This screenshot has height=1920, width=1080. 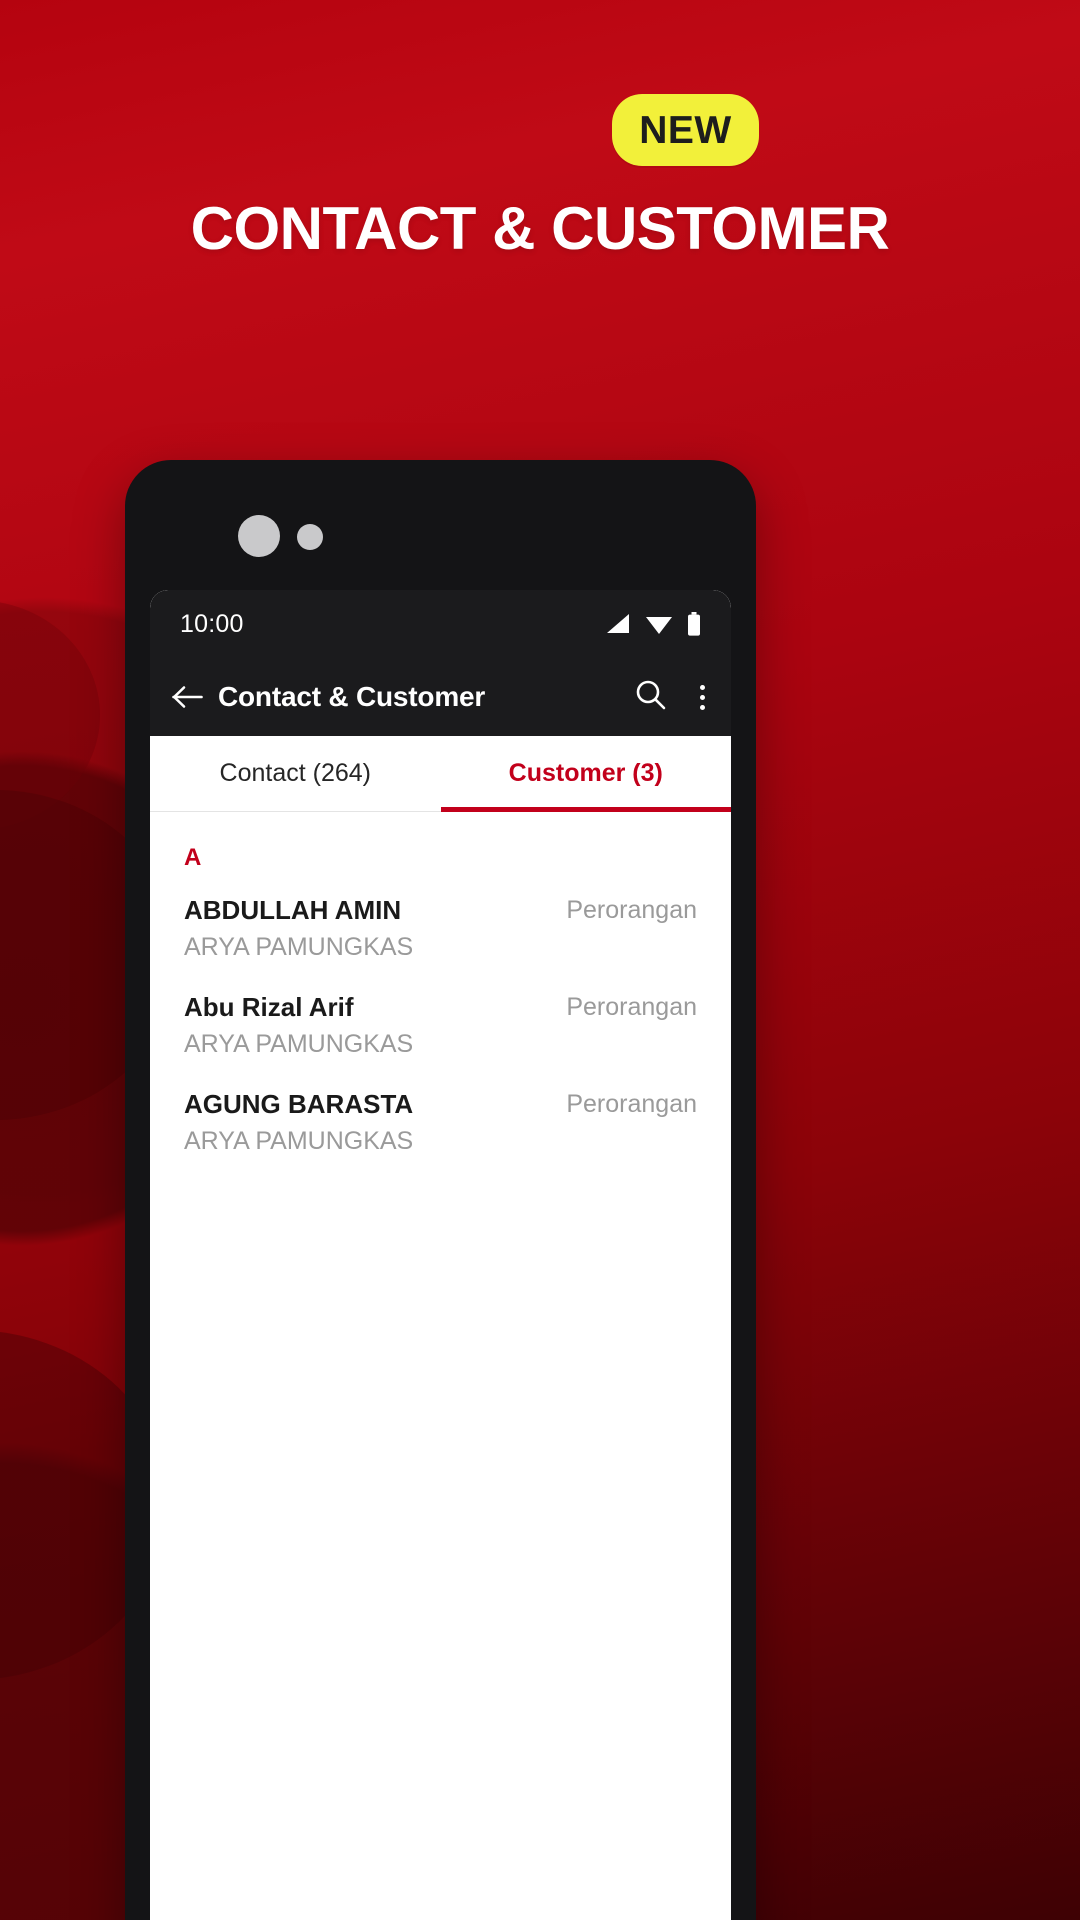 I want to click on list-item: AGUNG BARASTA ARYA PAMUNGKAS Perorangan, so click(x=440, y=1118).